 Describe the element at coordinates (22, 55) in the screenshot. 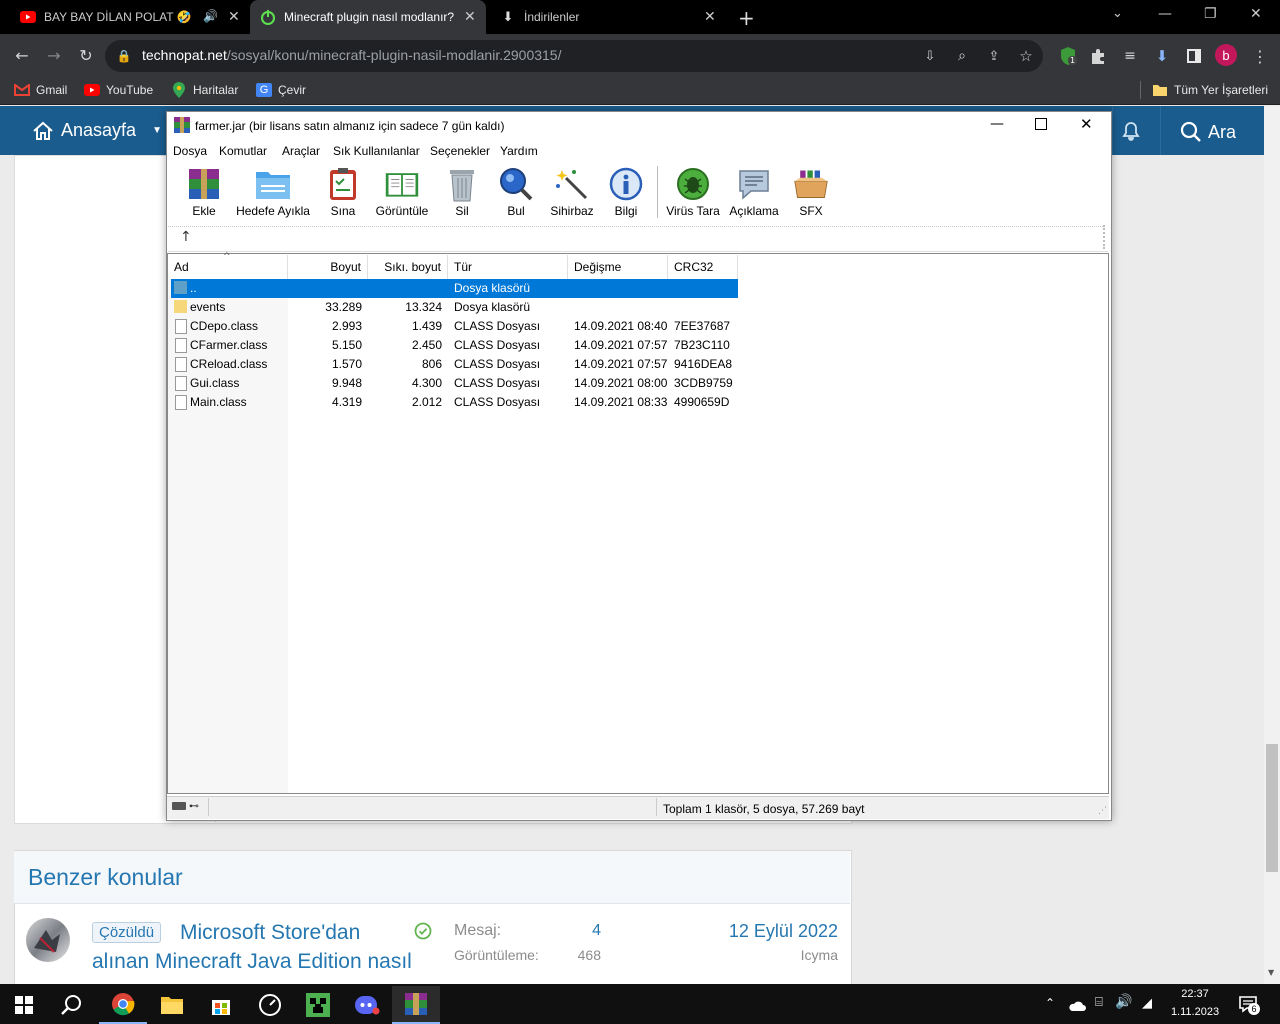

I see `back-icon: ←` at that location.